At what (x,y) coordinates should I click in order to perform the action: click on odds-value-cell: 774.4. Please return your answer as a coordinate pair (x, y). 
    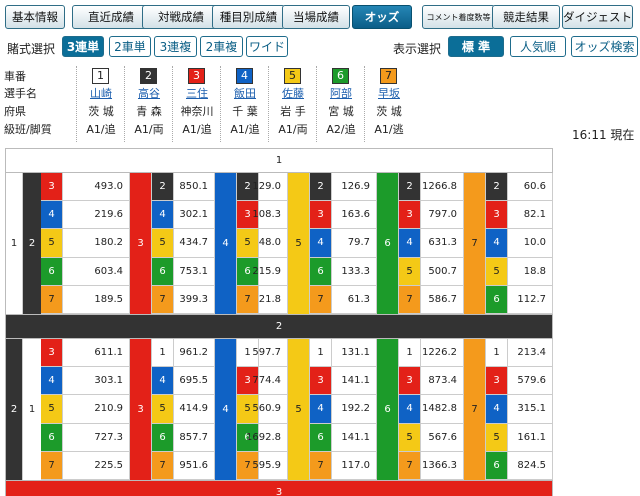
    Looking at the image, I should click on (270, 381).